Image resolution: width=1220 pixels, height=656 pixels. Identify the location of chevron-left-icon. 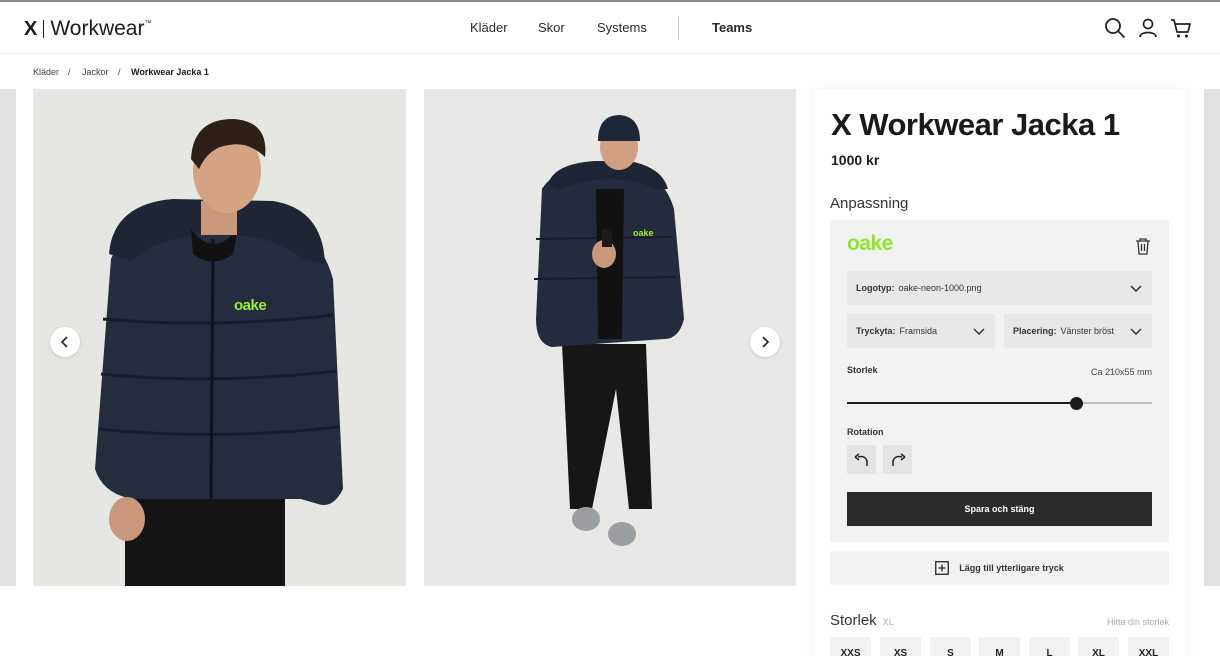
(64, 342).